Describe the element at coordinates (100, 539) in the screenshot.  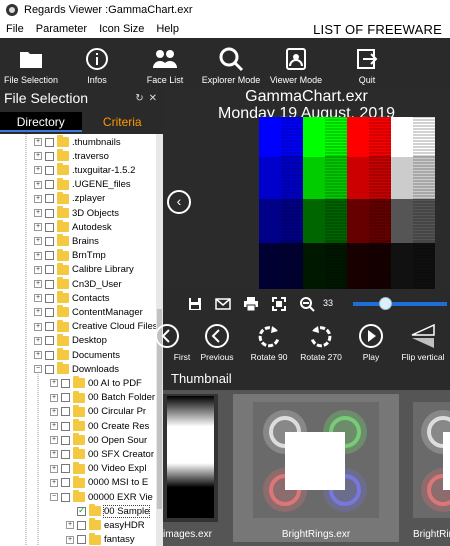
I see `tree-item: + fantasy` at that location.